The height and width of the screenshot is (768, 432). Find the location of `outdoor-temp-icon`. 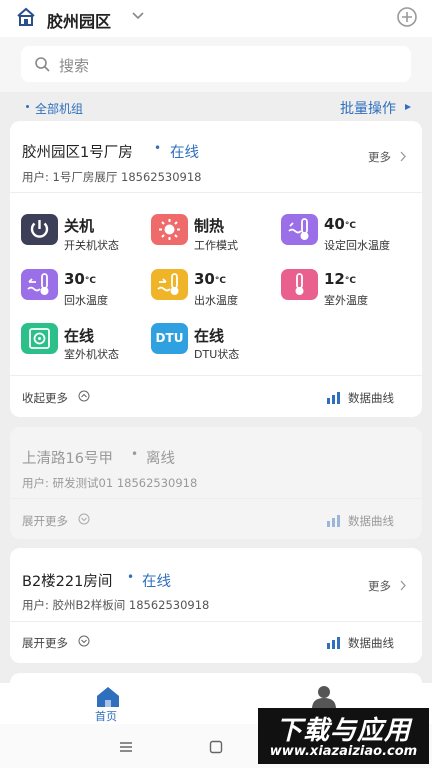

outdoor-temp-icon is located at coordinates (299, 284).